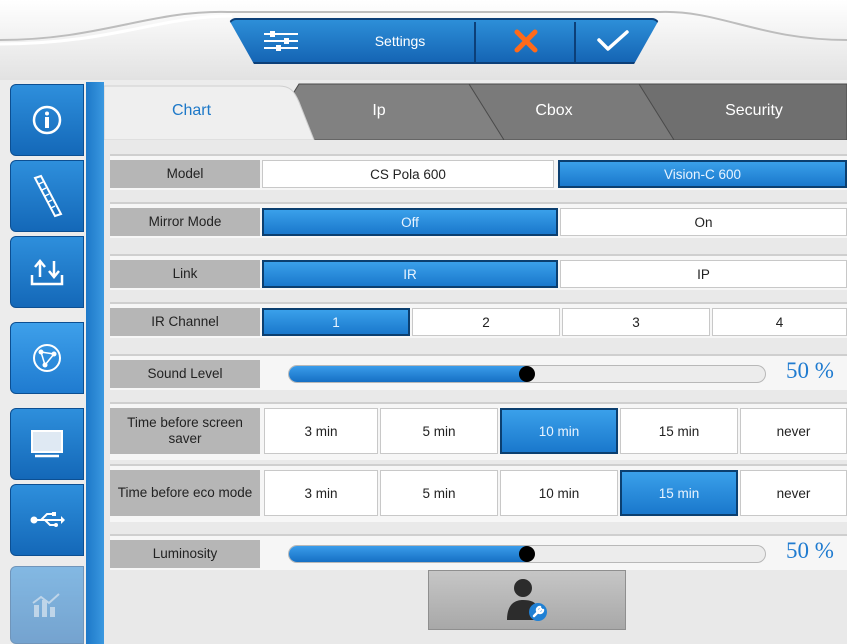 The width and height of the screenshot is (847, 644). I want to click on tab-ip: Ip, so click(379, 111).